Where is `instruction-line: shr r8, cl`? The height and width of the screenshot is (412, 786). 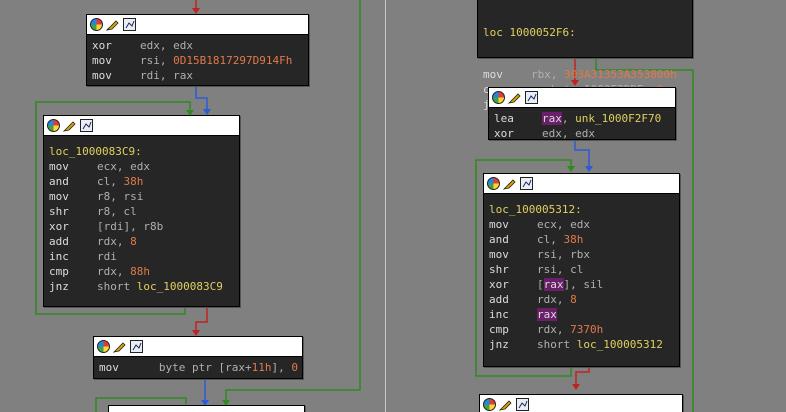 instruction-line: shr r8, cl is located at coordinates (142, 211).